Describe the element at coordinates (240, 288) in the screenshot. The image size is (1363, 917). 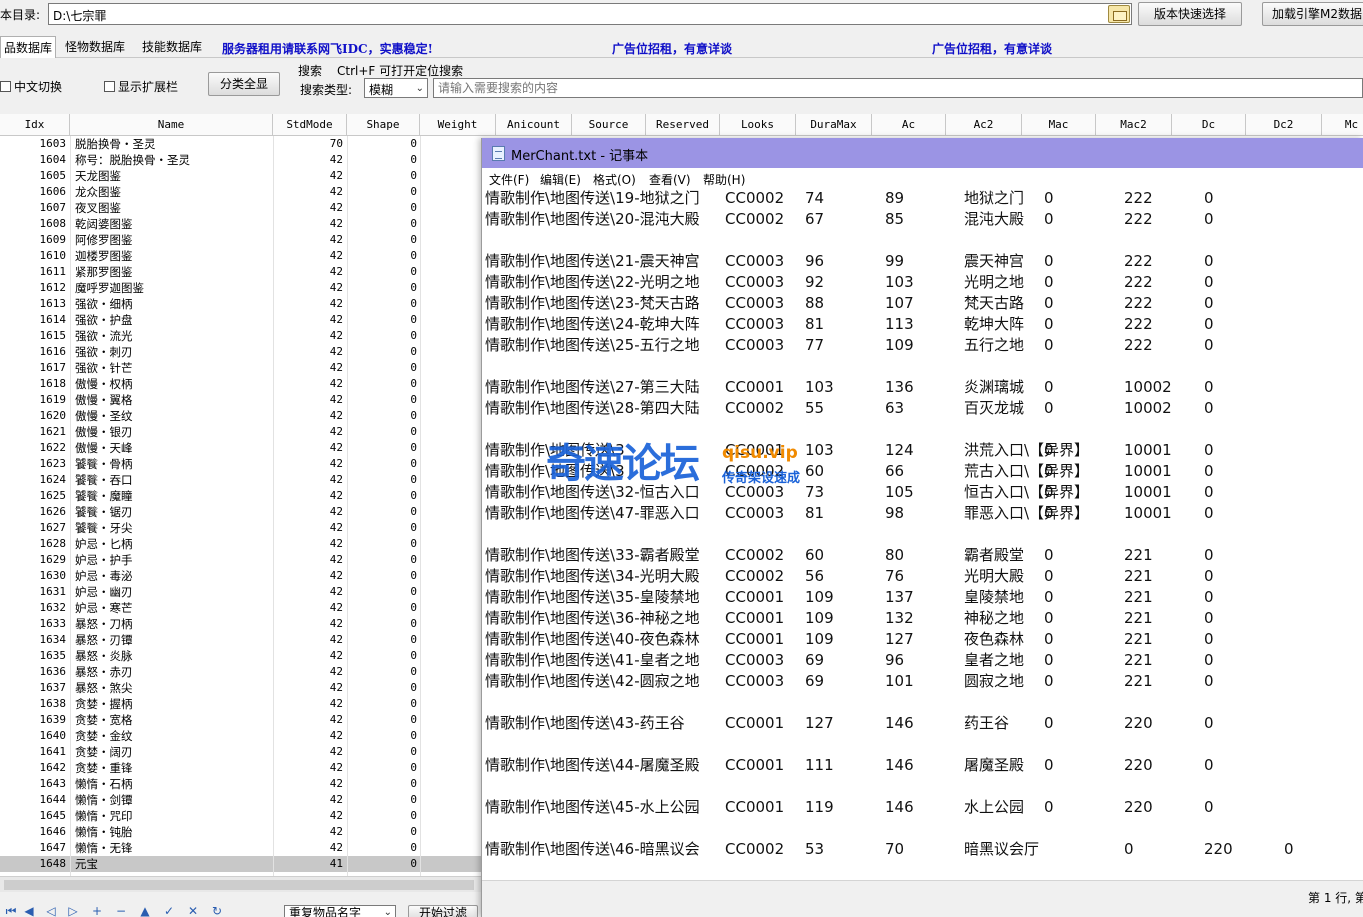
I see `table-row: 1612 魔呼罗迦图鉴 42 0` at that location.